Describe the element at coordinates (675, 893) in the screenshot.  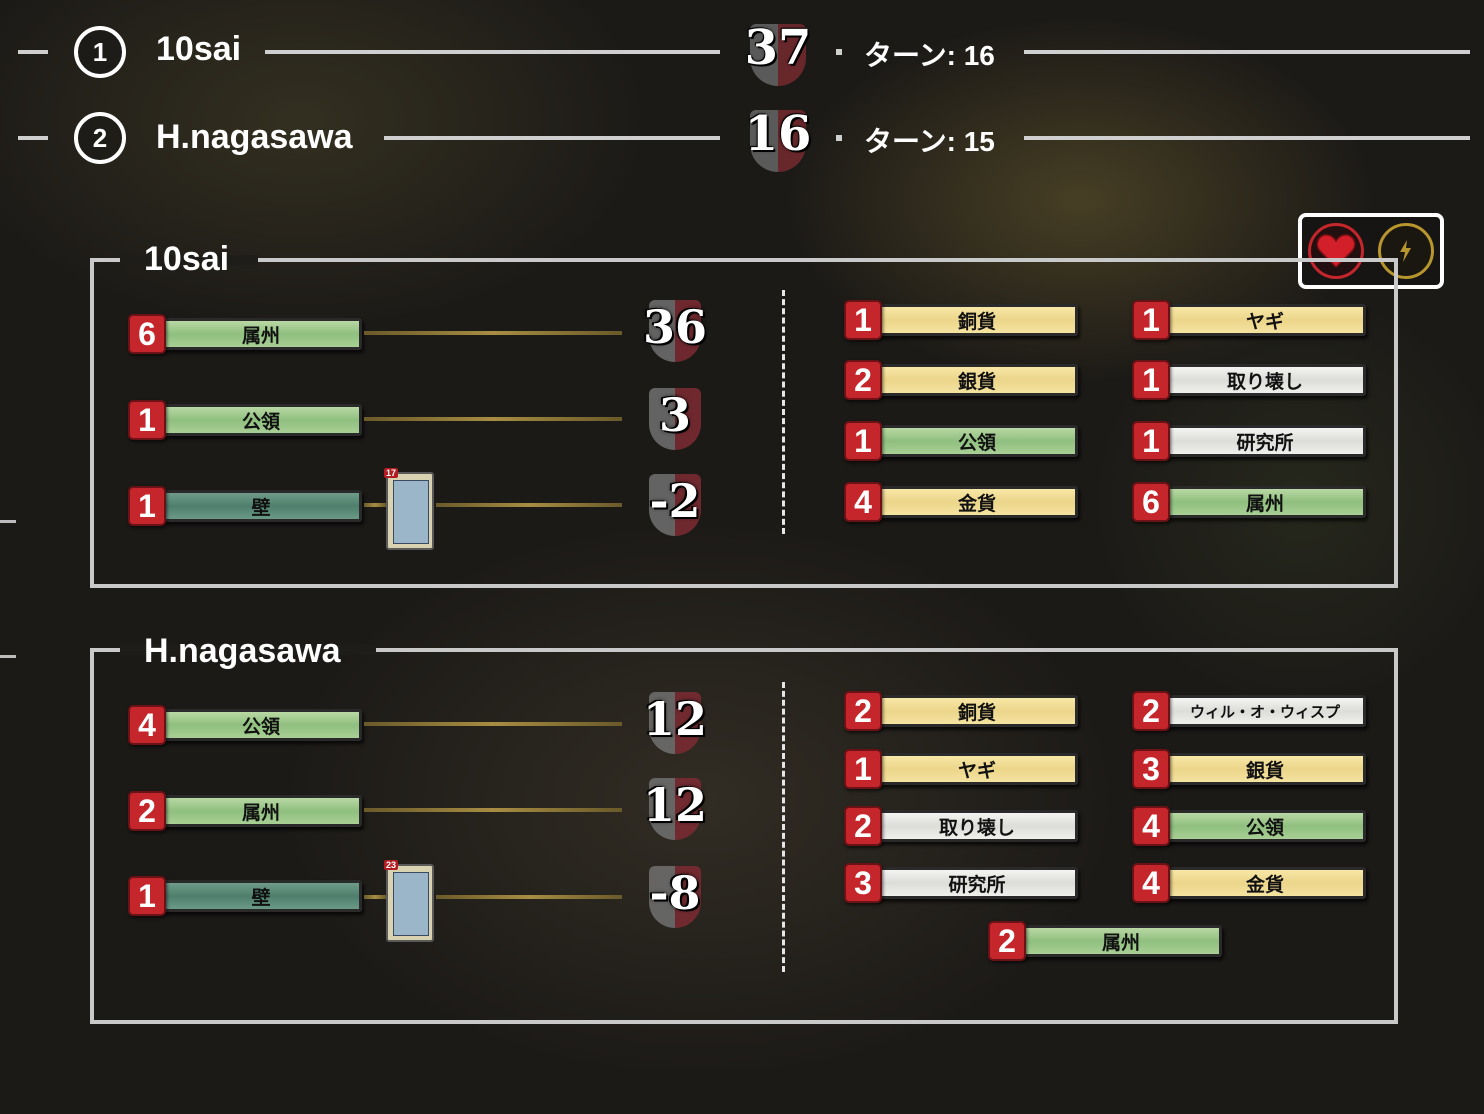
I see `victory-points: -8` at that location.